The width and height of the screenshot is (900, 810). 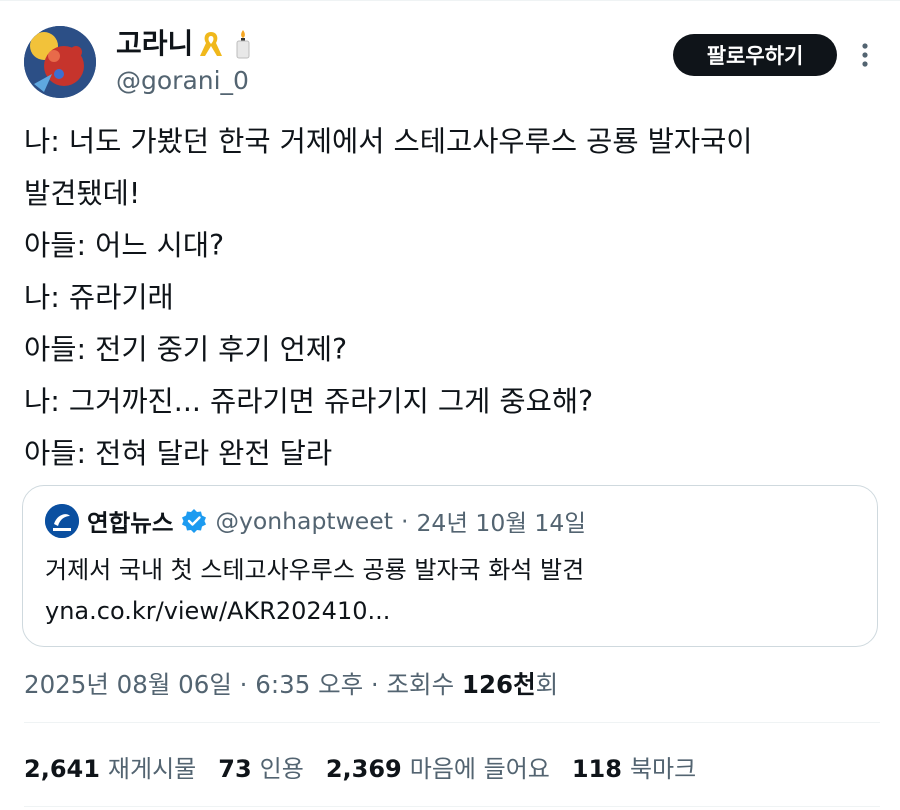 What do you see at coordinates (755, 55) in the screenshot?
I see `follow-button: 팔로우하기` at bounding box center [755, 55].